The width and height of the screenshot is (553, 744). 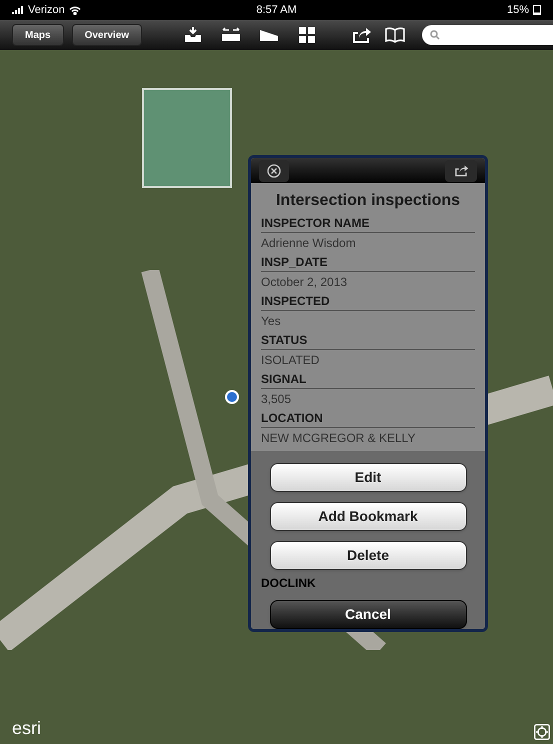 What do you see at coordinates (38, 35) in the screenshot?
I see `toolbar-button: Maps` at bounding box center [38, 35].